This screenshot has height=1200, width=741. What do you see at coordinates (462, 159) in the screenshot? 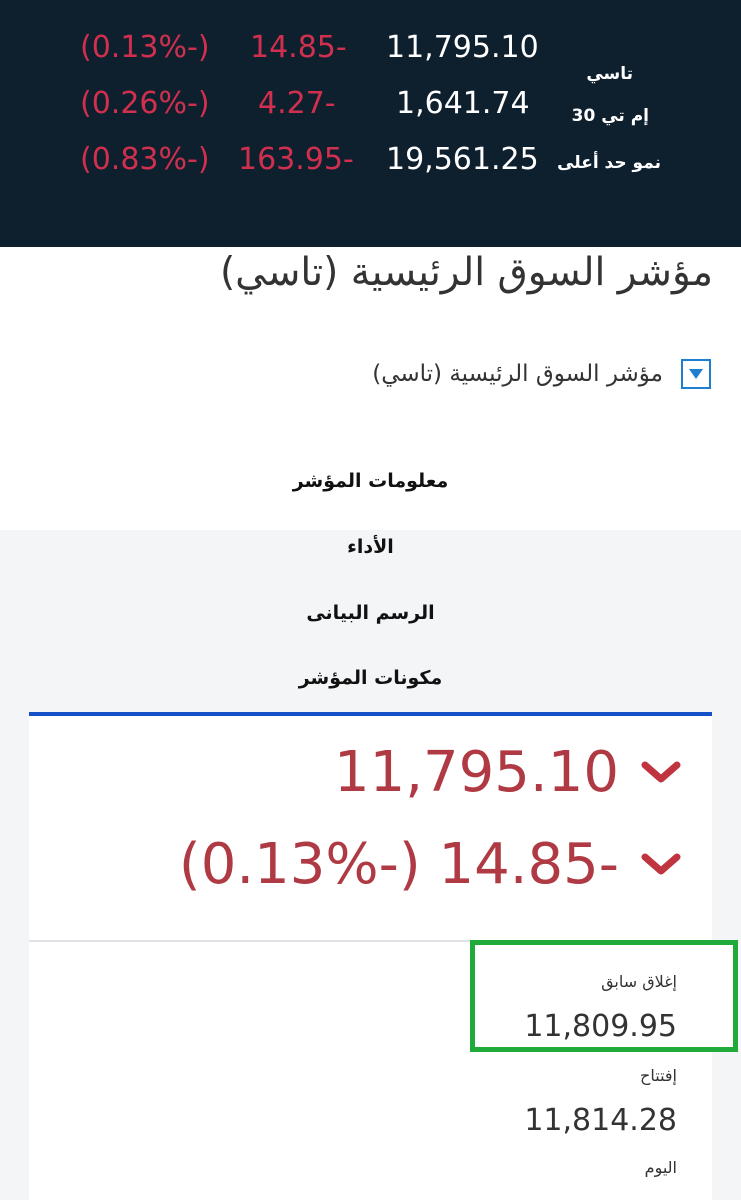
I see `ticker-value: 19,561.25` at bounding box center [462, 159].